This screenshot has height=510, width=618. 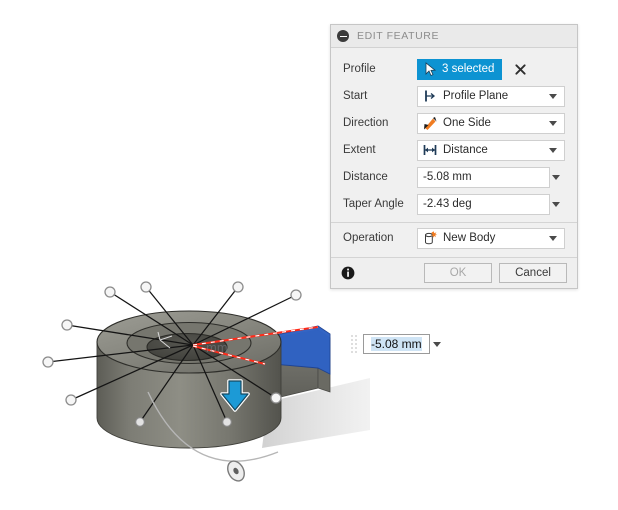 I want to click on row-start: Start Profile Plane, so click(x=454, y=96).